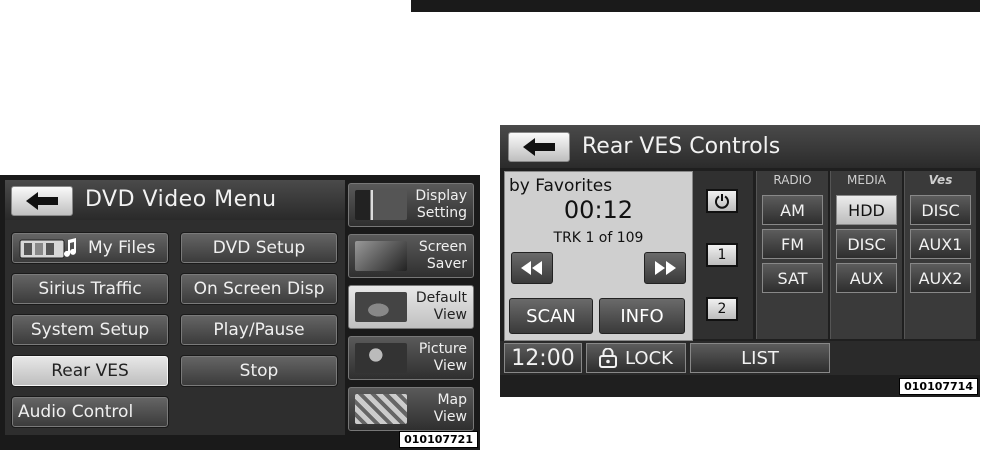 The height and width of the screenshot is (450, 984). I want to click on fast-forward-icon, so click(665, 268).